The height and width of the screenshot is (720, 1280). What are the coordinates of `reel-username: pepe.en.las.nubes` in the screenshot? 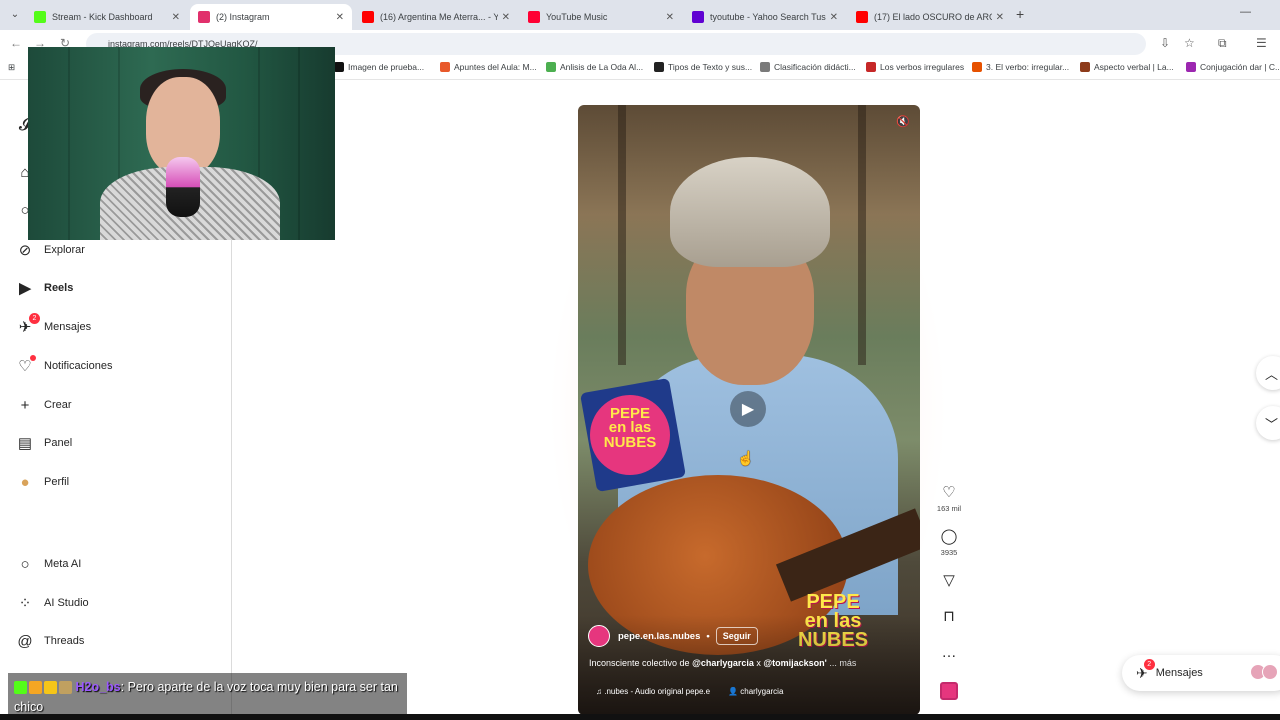 It's located at (659, 636).